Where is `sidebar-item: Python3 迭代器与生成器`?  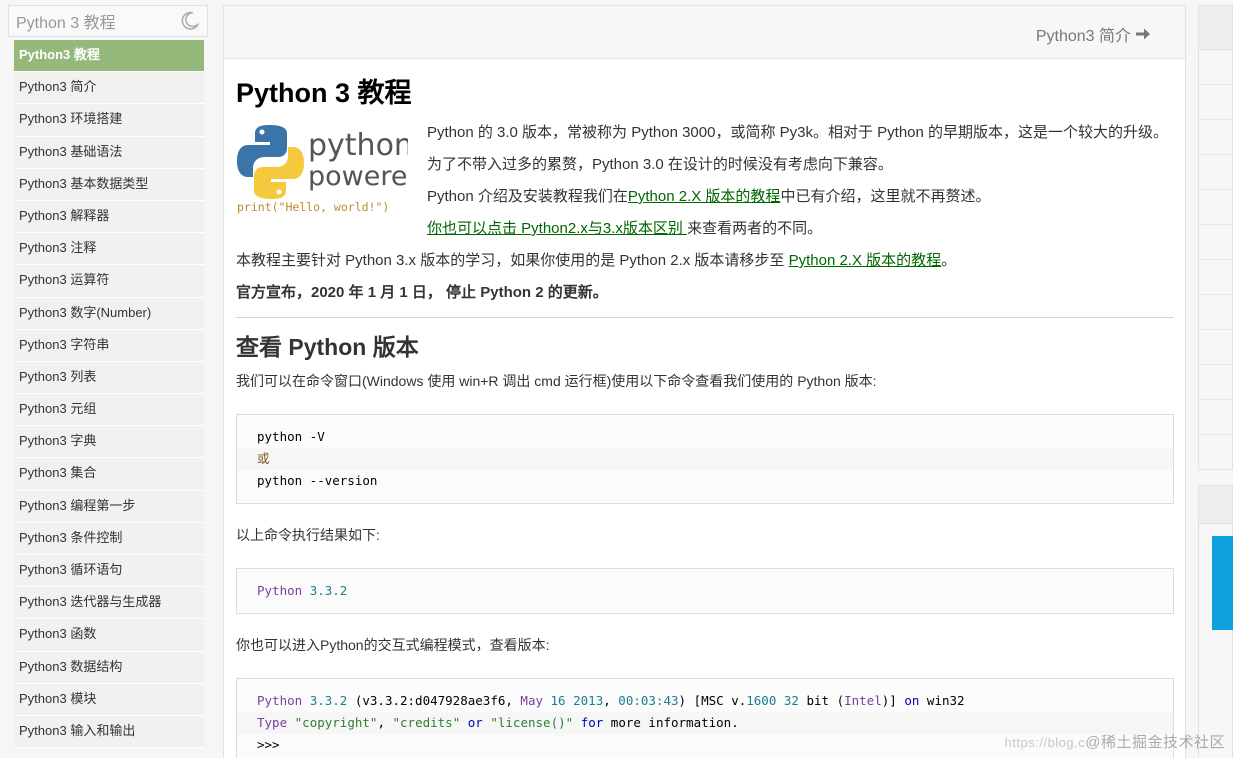
sidebar-item: Python3 迭代器与生成器 is located at coordinates (109, 603).